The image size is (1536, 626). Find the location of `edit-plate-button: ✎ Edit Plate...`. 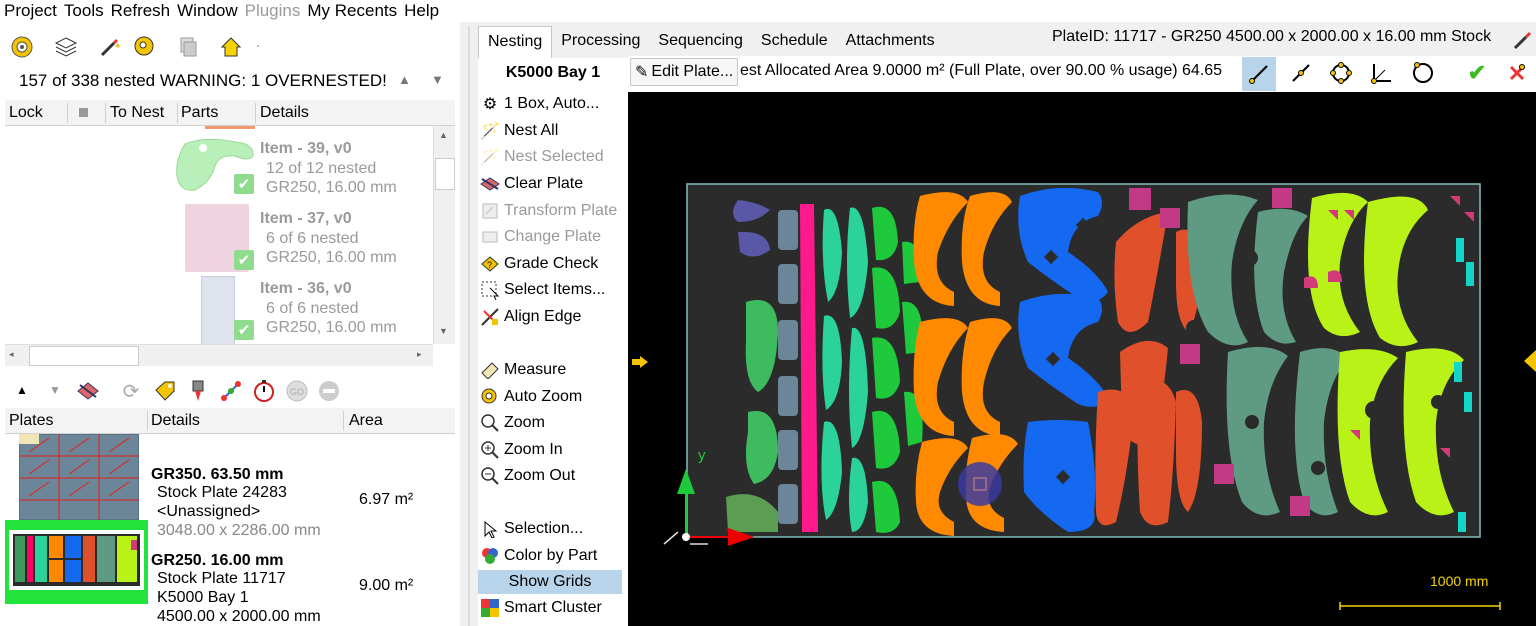

edit-plate-button: ✎ Edit Plate... is located at coordinates (684, 72).